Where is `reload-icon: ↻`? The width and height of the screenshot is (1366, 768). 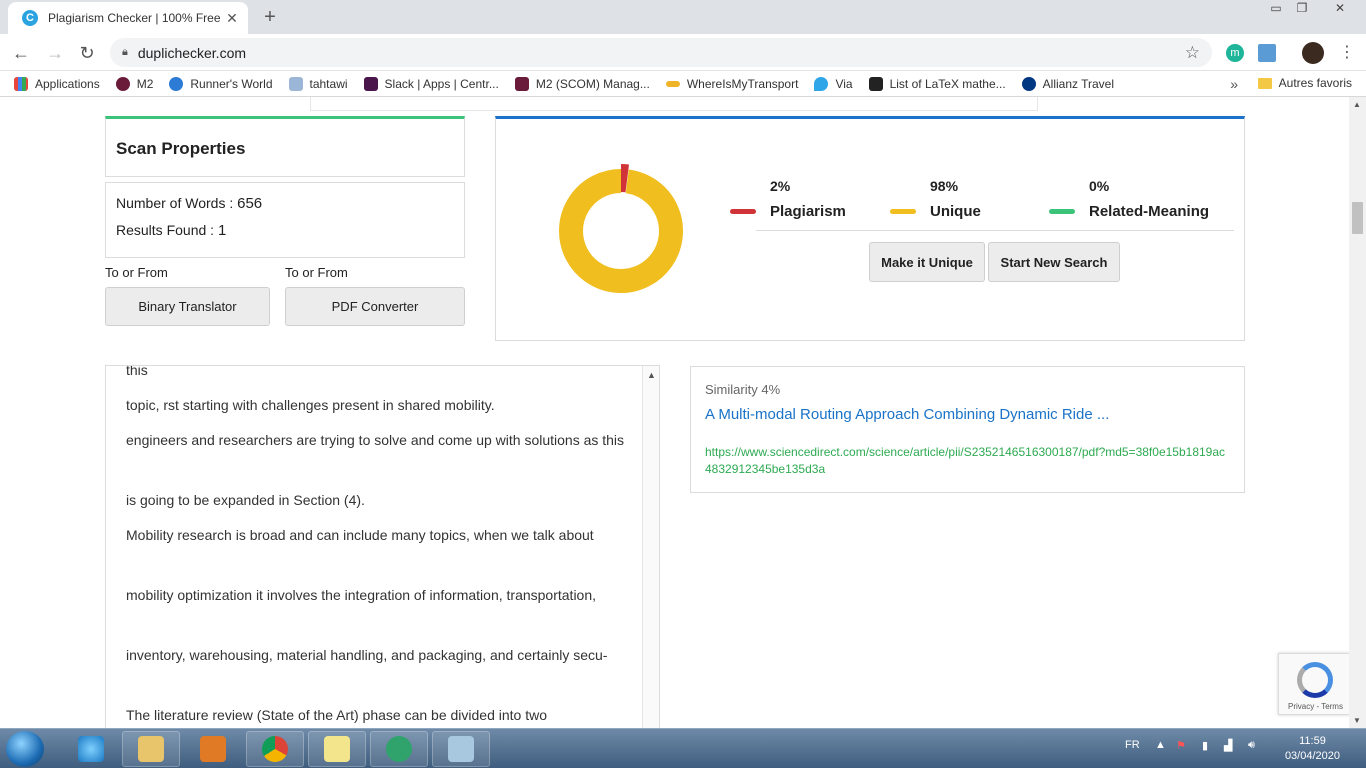 reload-icon: ↻ is located at coordinates (87, 53).